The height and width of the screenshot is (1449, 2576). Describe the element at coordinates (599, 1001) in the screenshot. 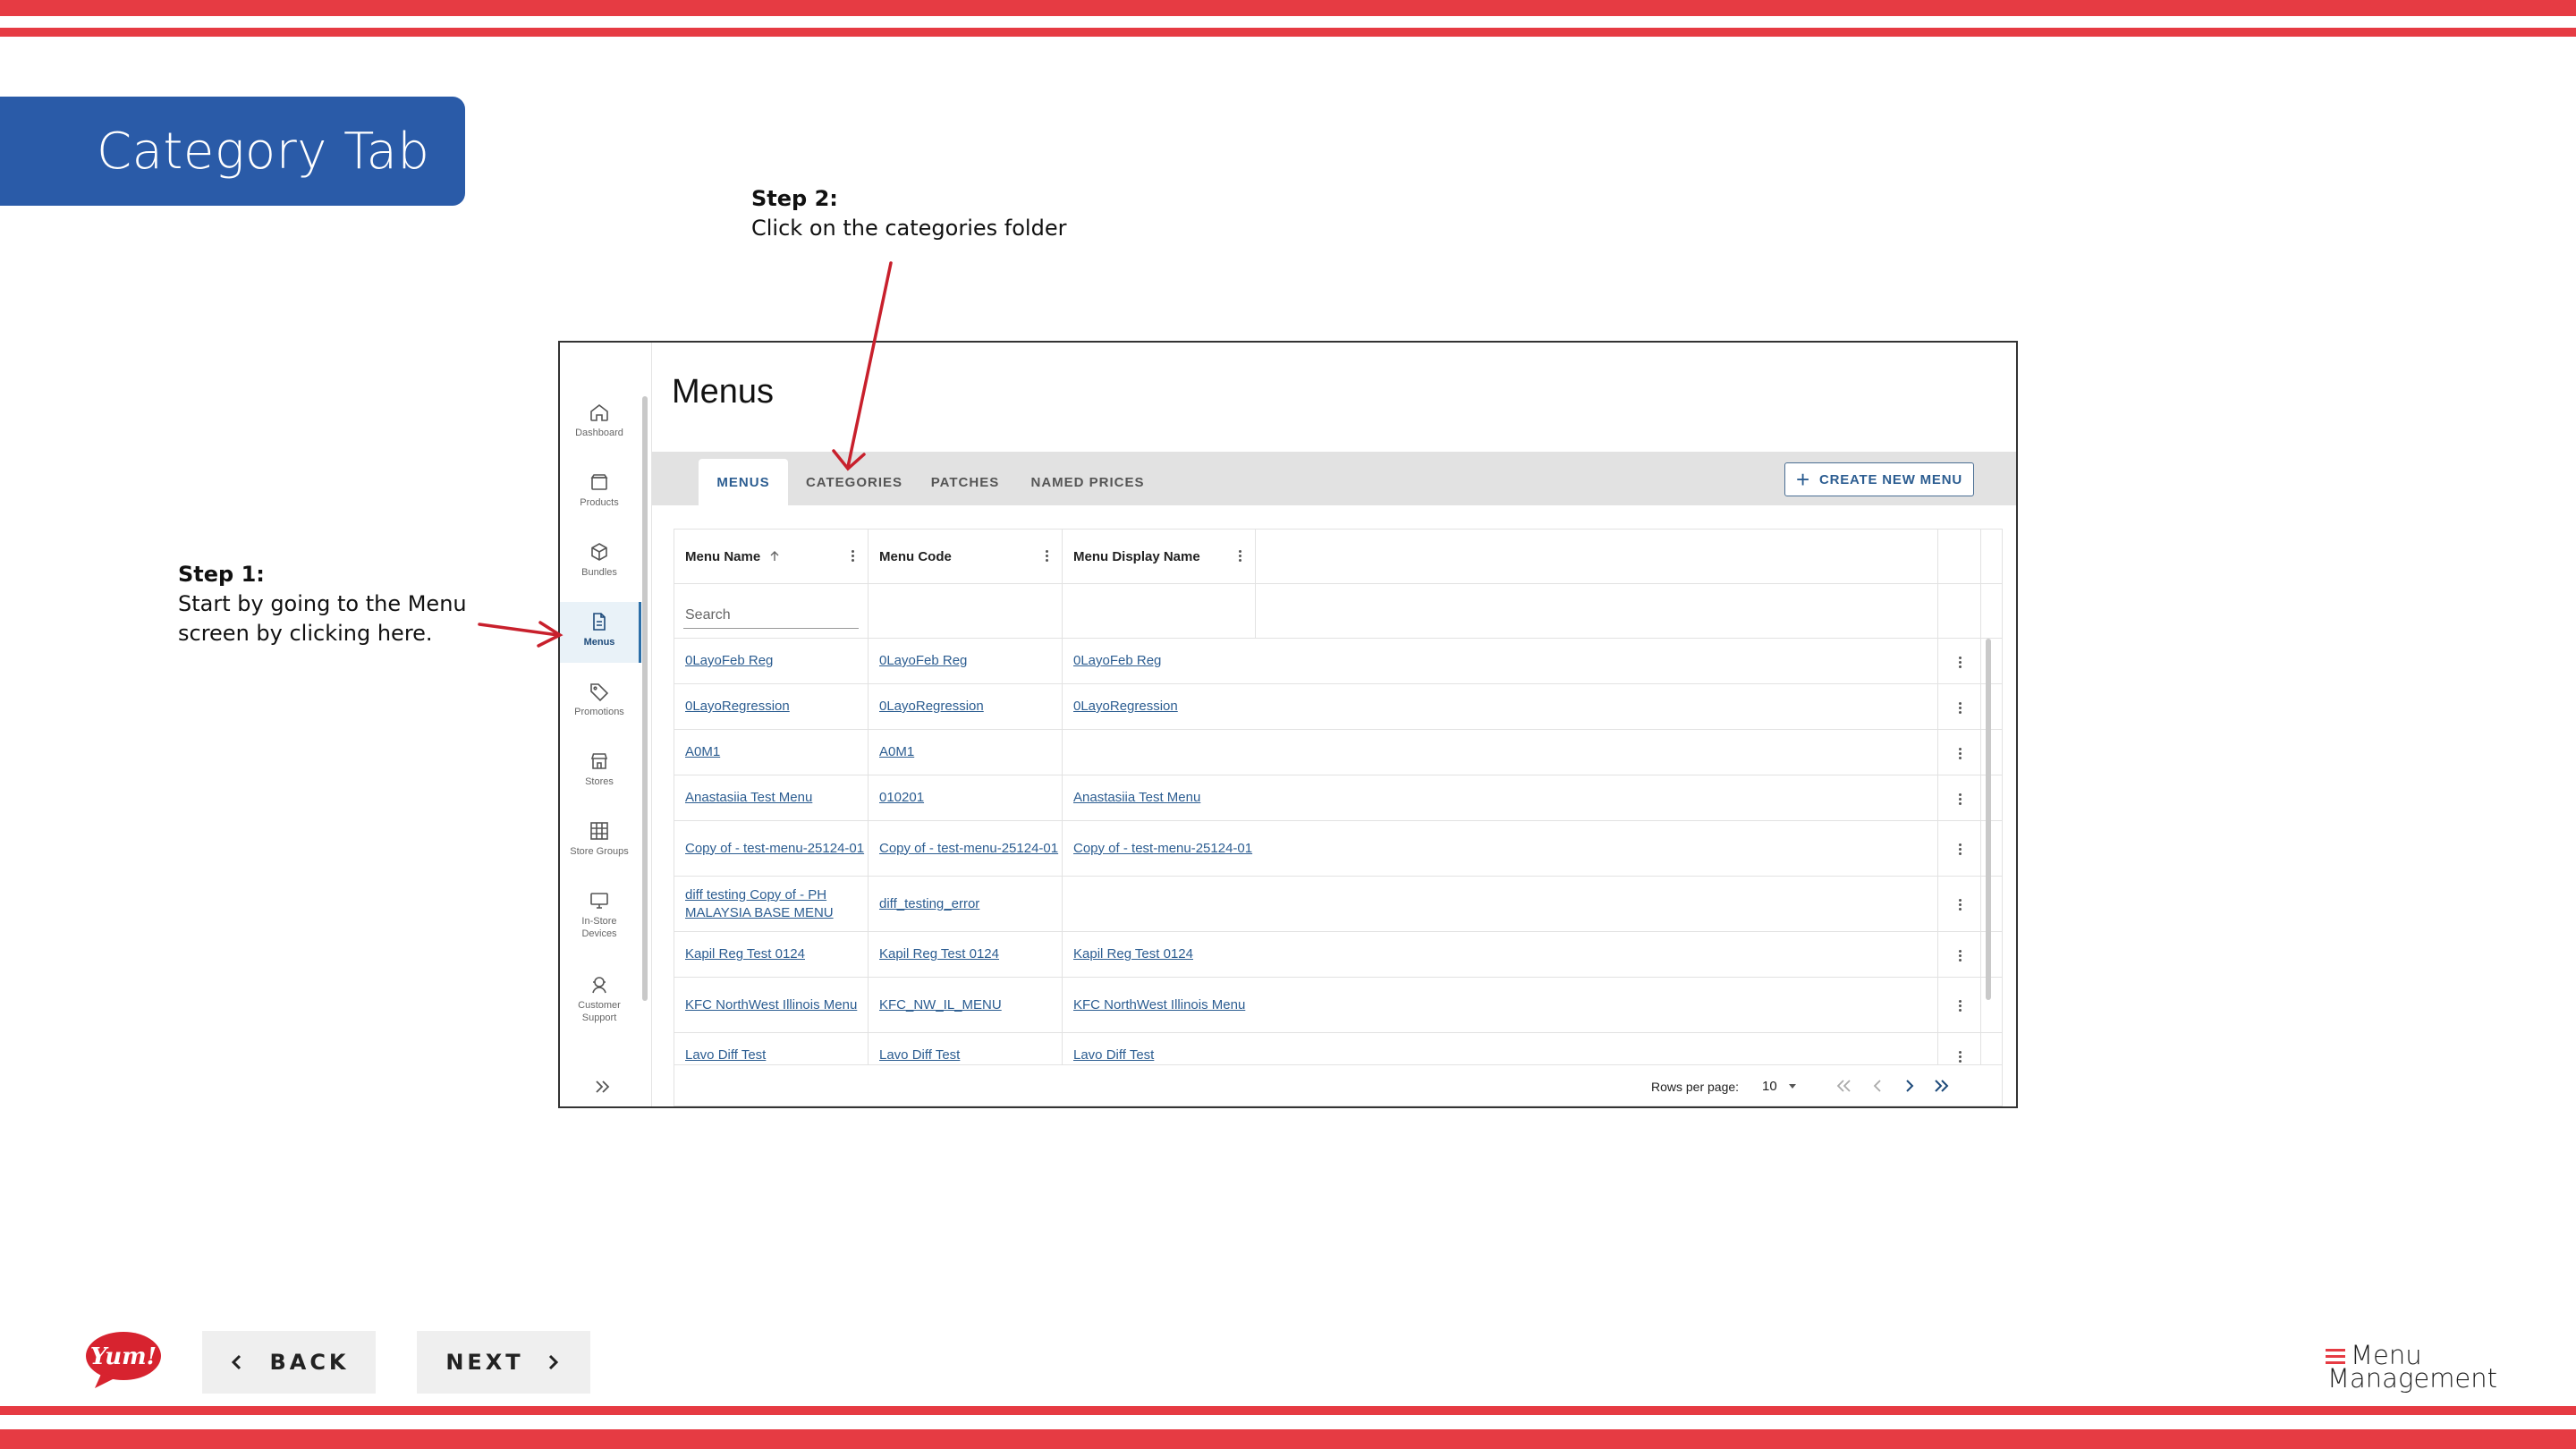

I see `sidebar-item-customer-support: Customer Support` at that location.